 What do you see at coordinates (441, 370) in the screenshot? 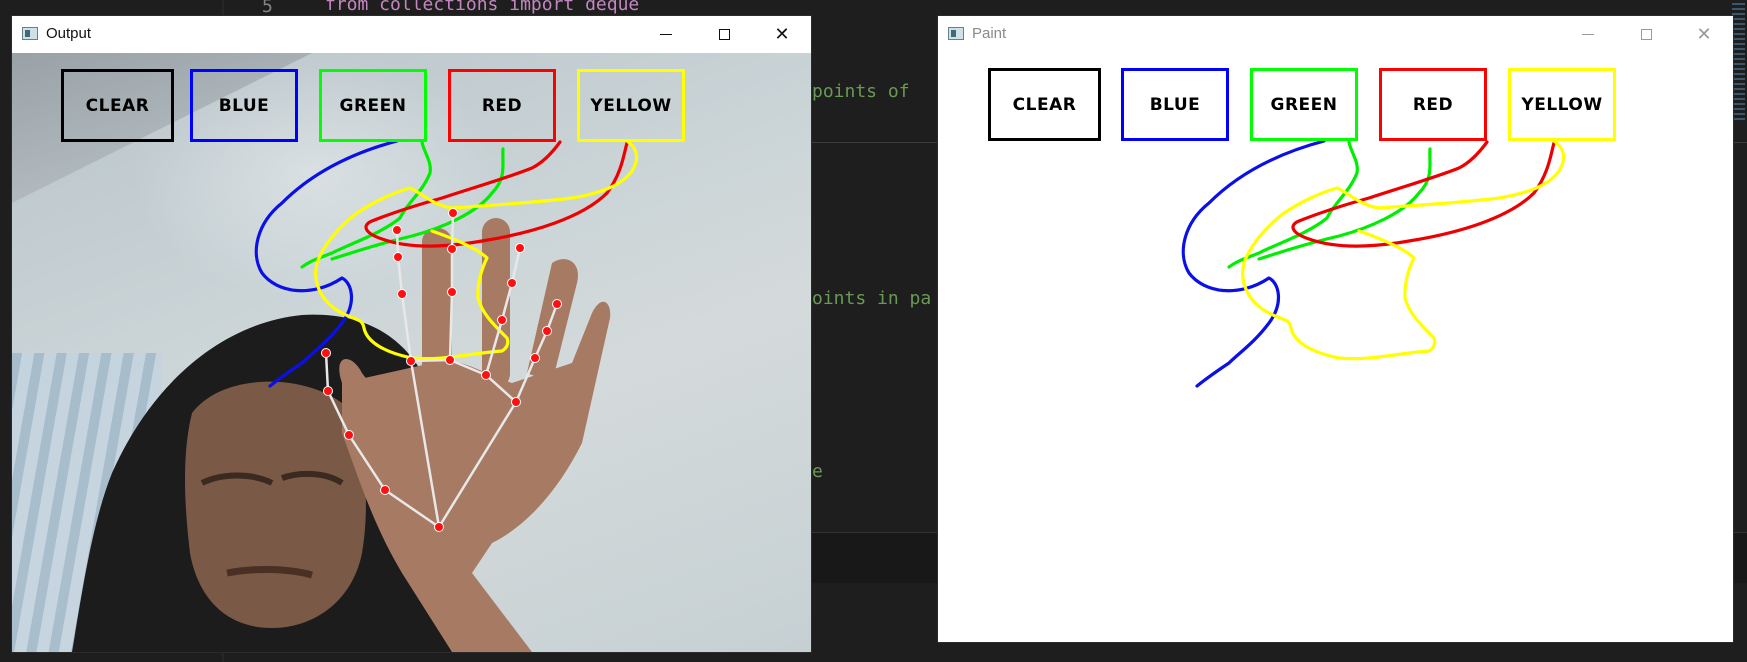
I see `hand-skeleton` at bounding box center [441, 370].